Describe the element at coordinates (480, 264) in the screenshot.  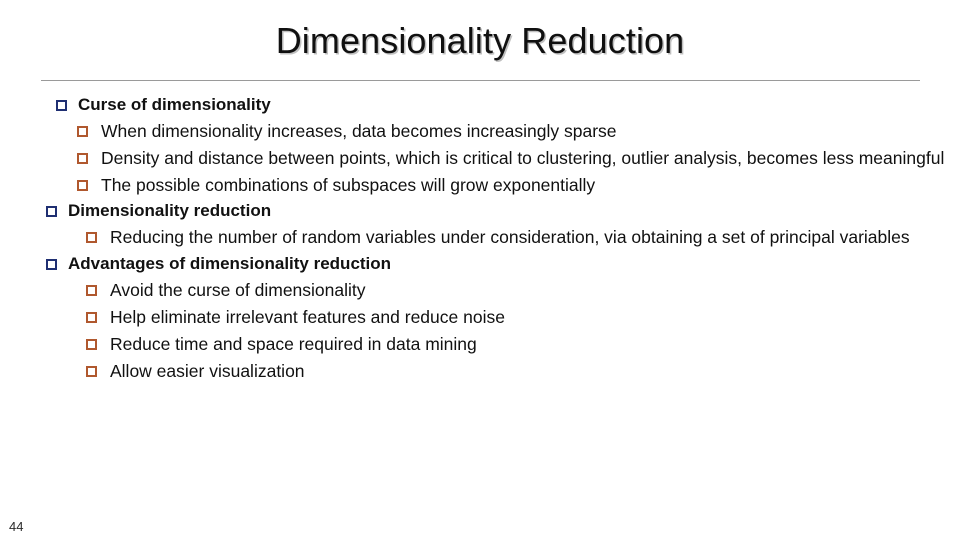
I see `list-item: Advantages of dimensionality reduction` at that location.